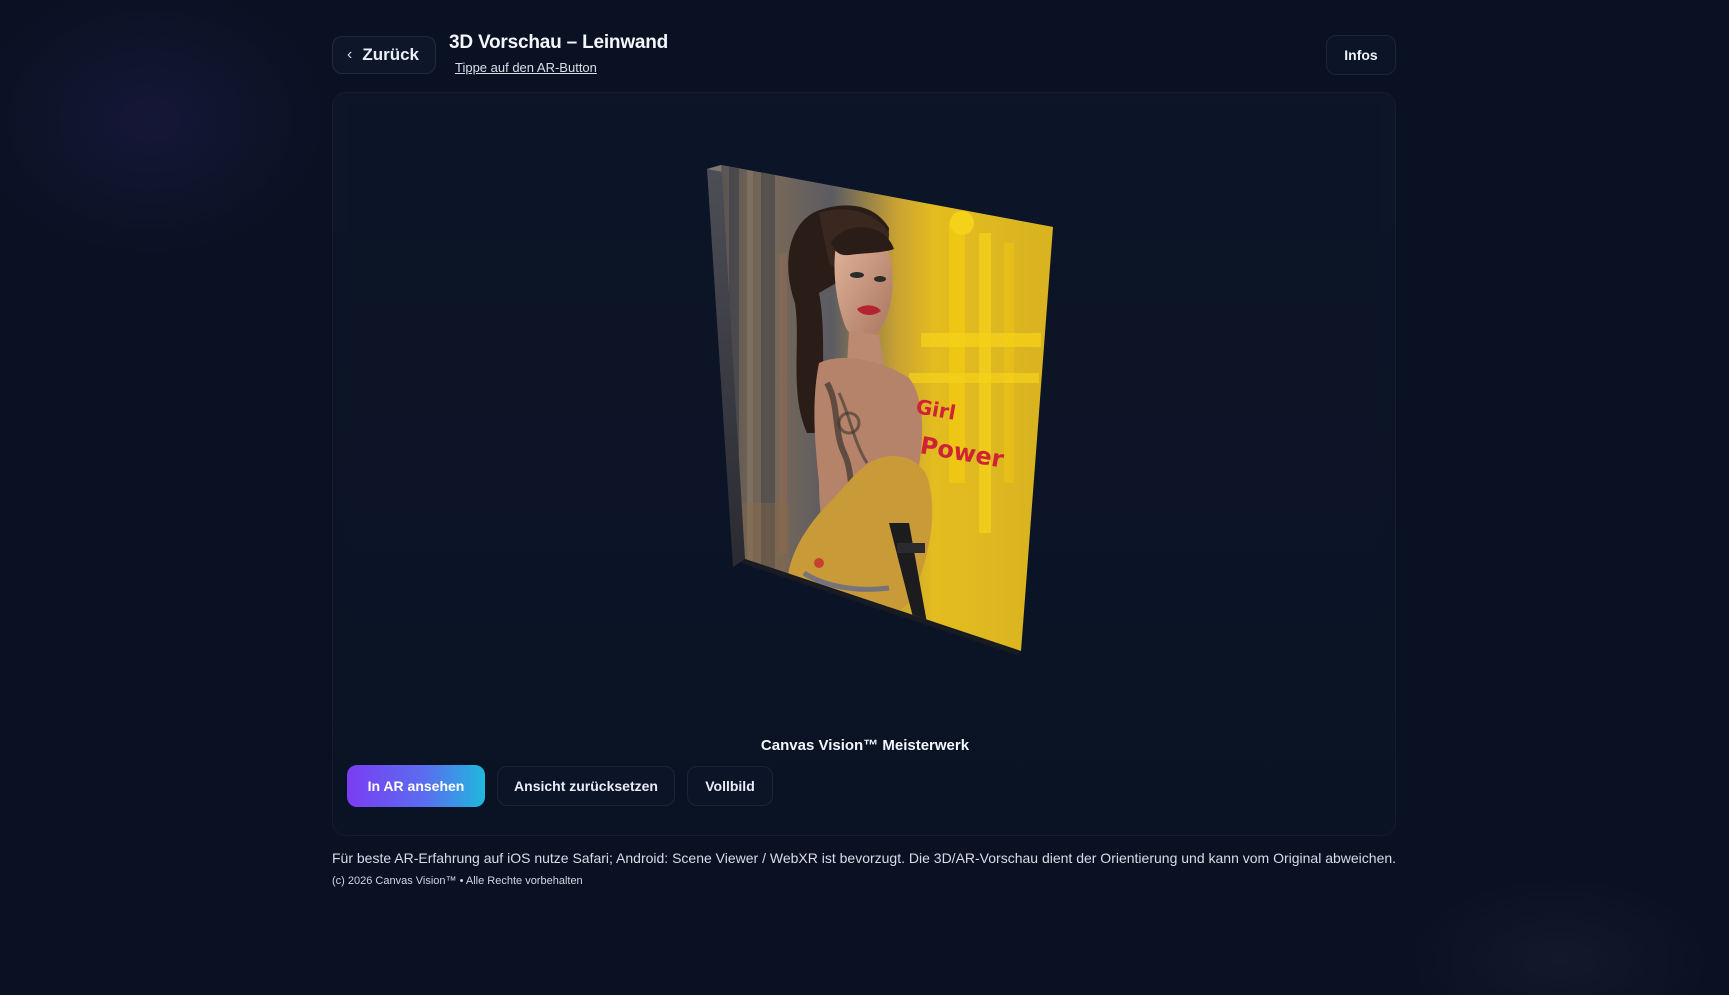 This screenshot has height=995, width=1729. Describe the element at coordinates (526, 67) in the screenshot. I see `ar-hint-link: Tippe auf den AR-Button` at that location.